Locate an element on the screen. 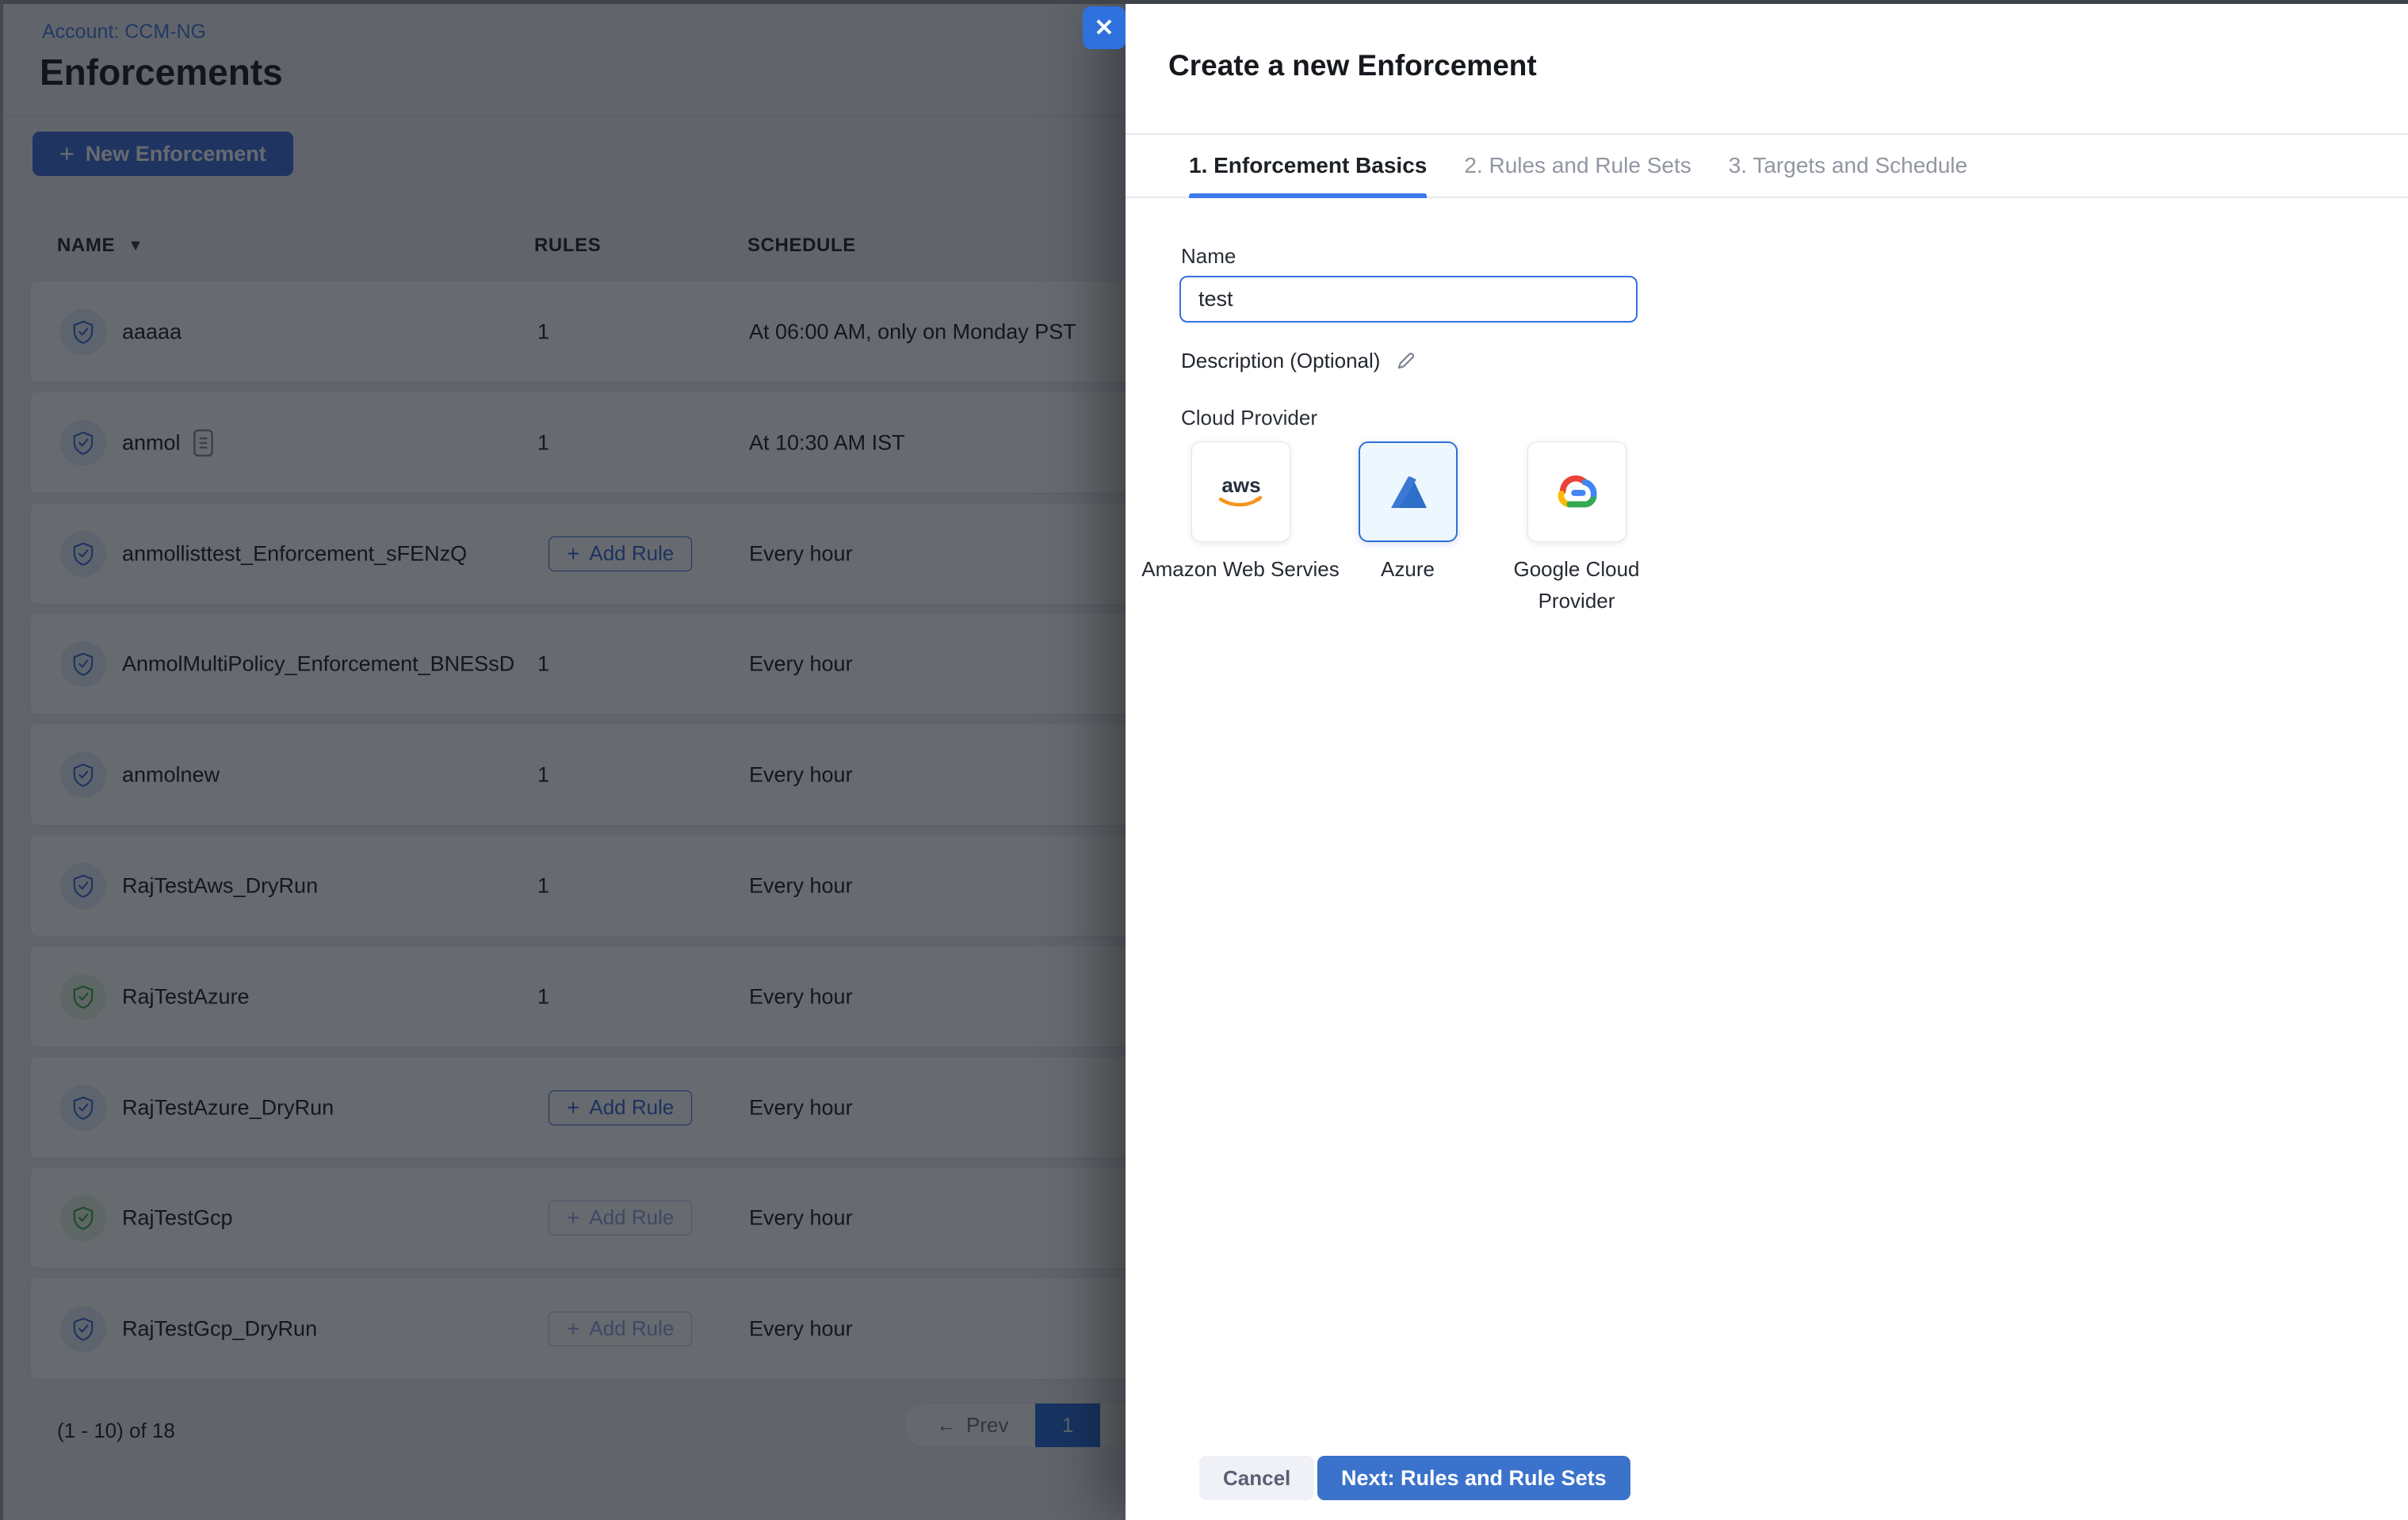 The width and height of the screenshot is (2408, 1520). provider-card-azure is located at coordinates (1408, 491).